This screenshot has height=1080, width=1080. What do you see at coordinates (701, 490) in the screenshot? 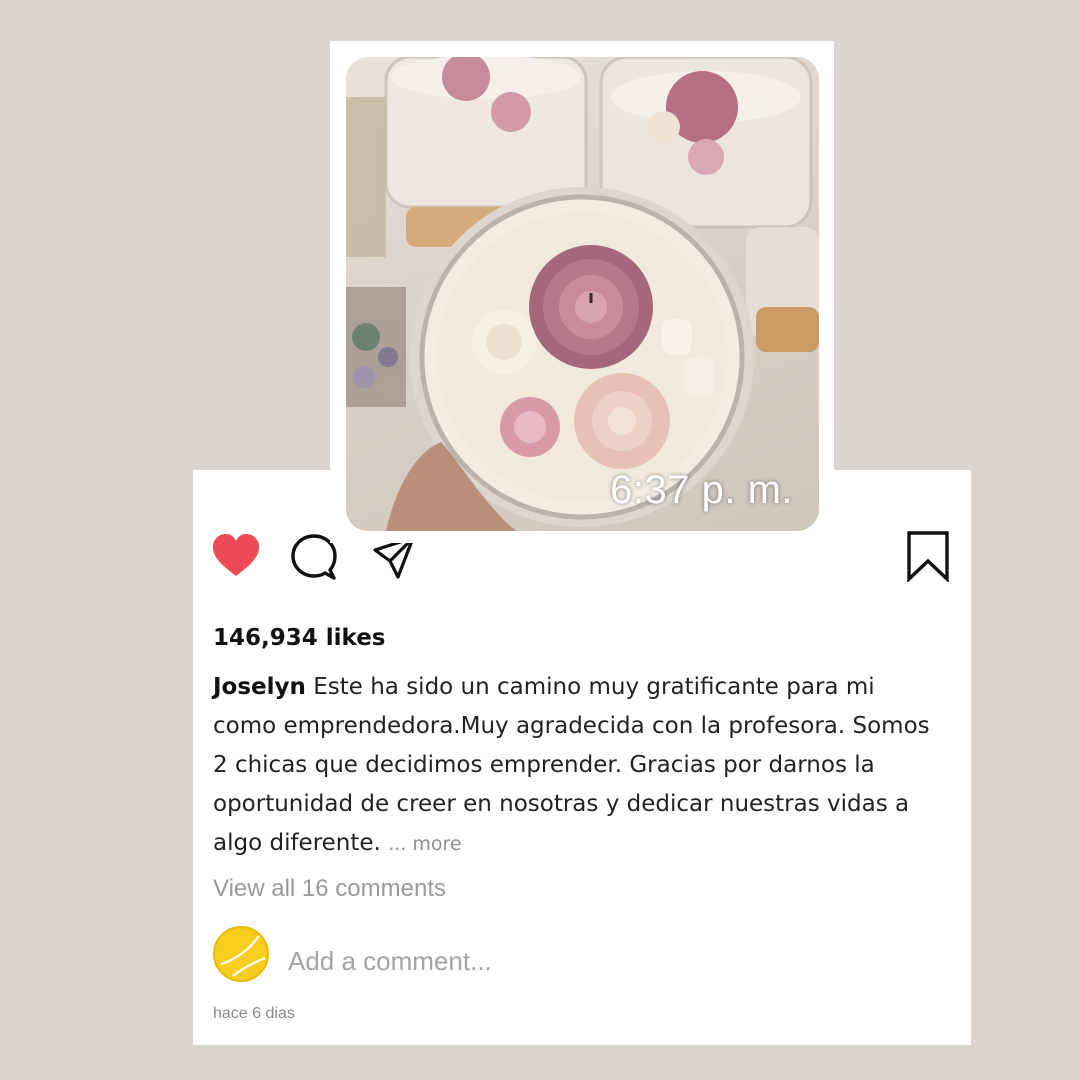
I see `image-time-overlay: 6:37 p. m.` at bounding box center [701, 490].